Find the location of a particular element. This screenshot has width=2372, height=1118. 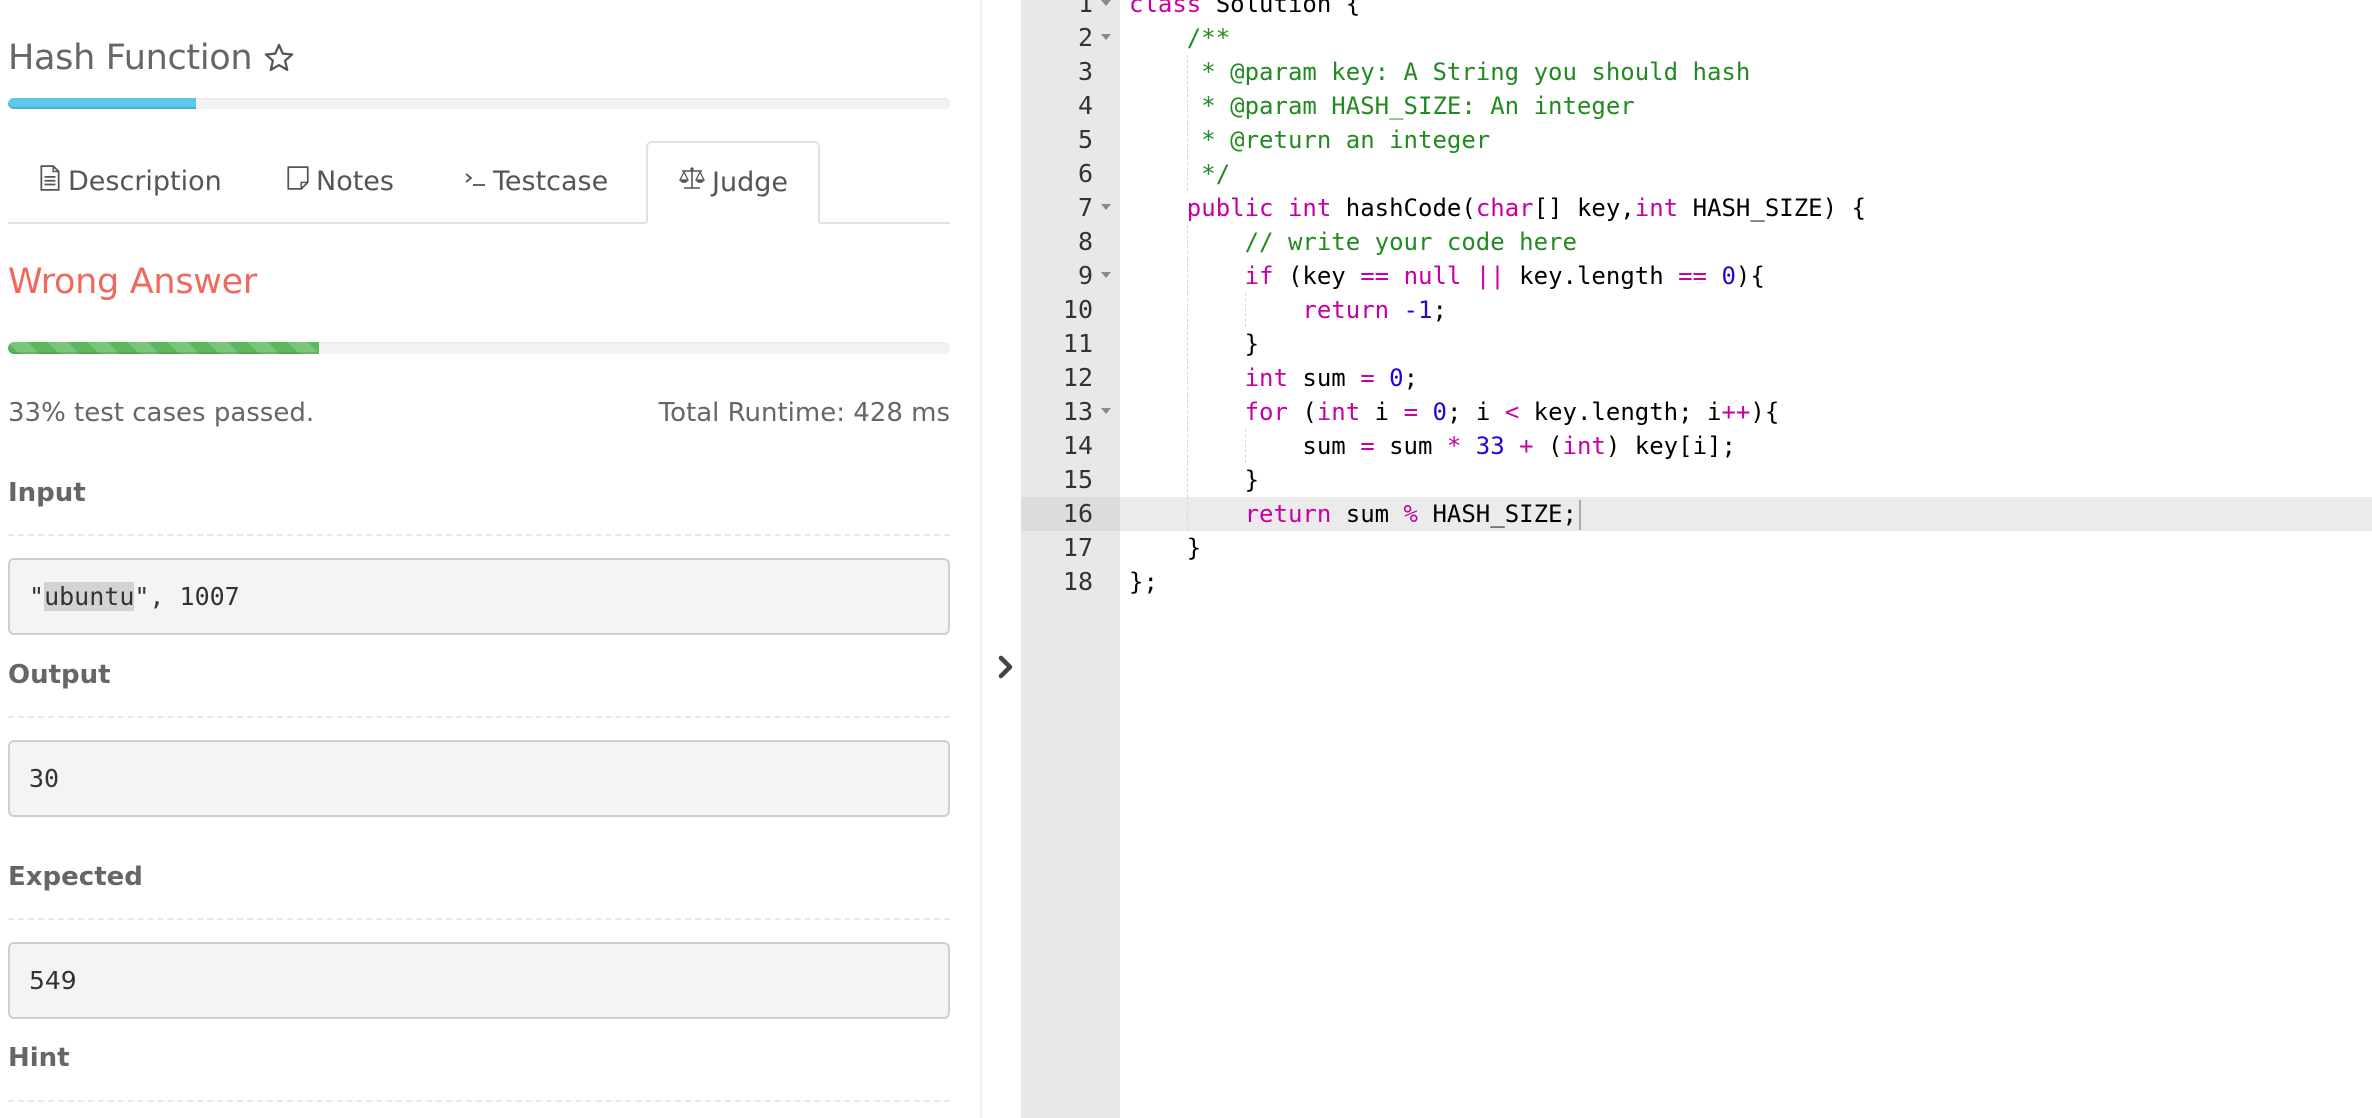

code-token: hashCode( is located at coordinates (1403, 208).